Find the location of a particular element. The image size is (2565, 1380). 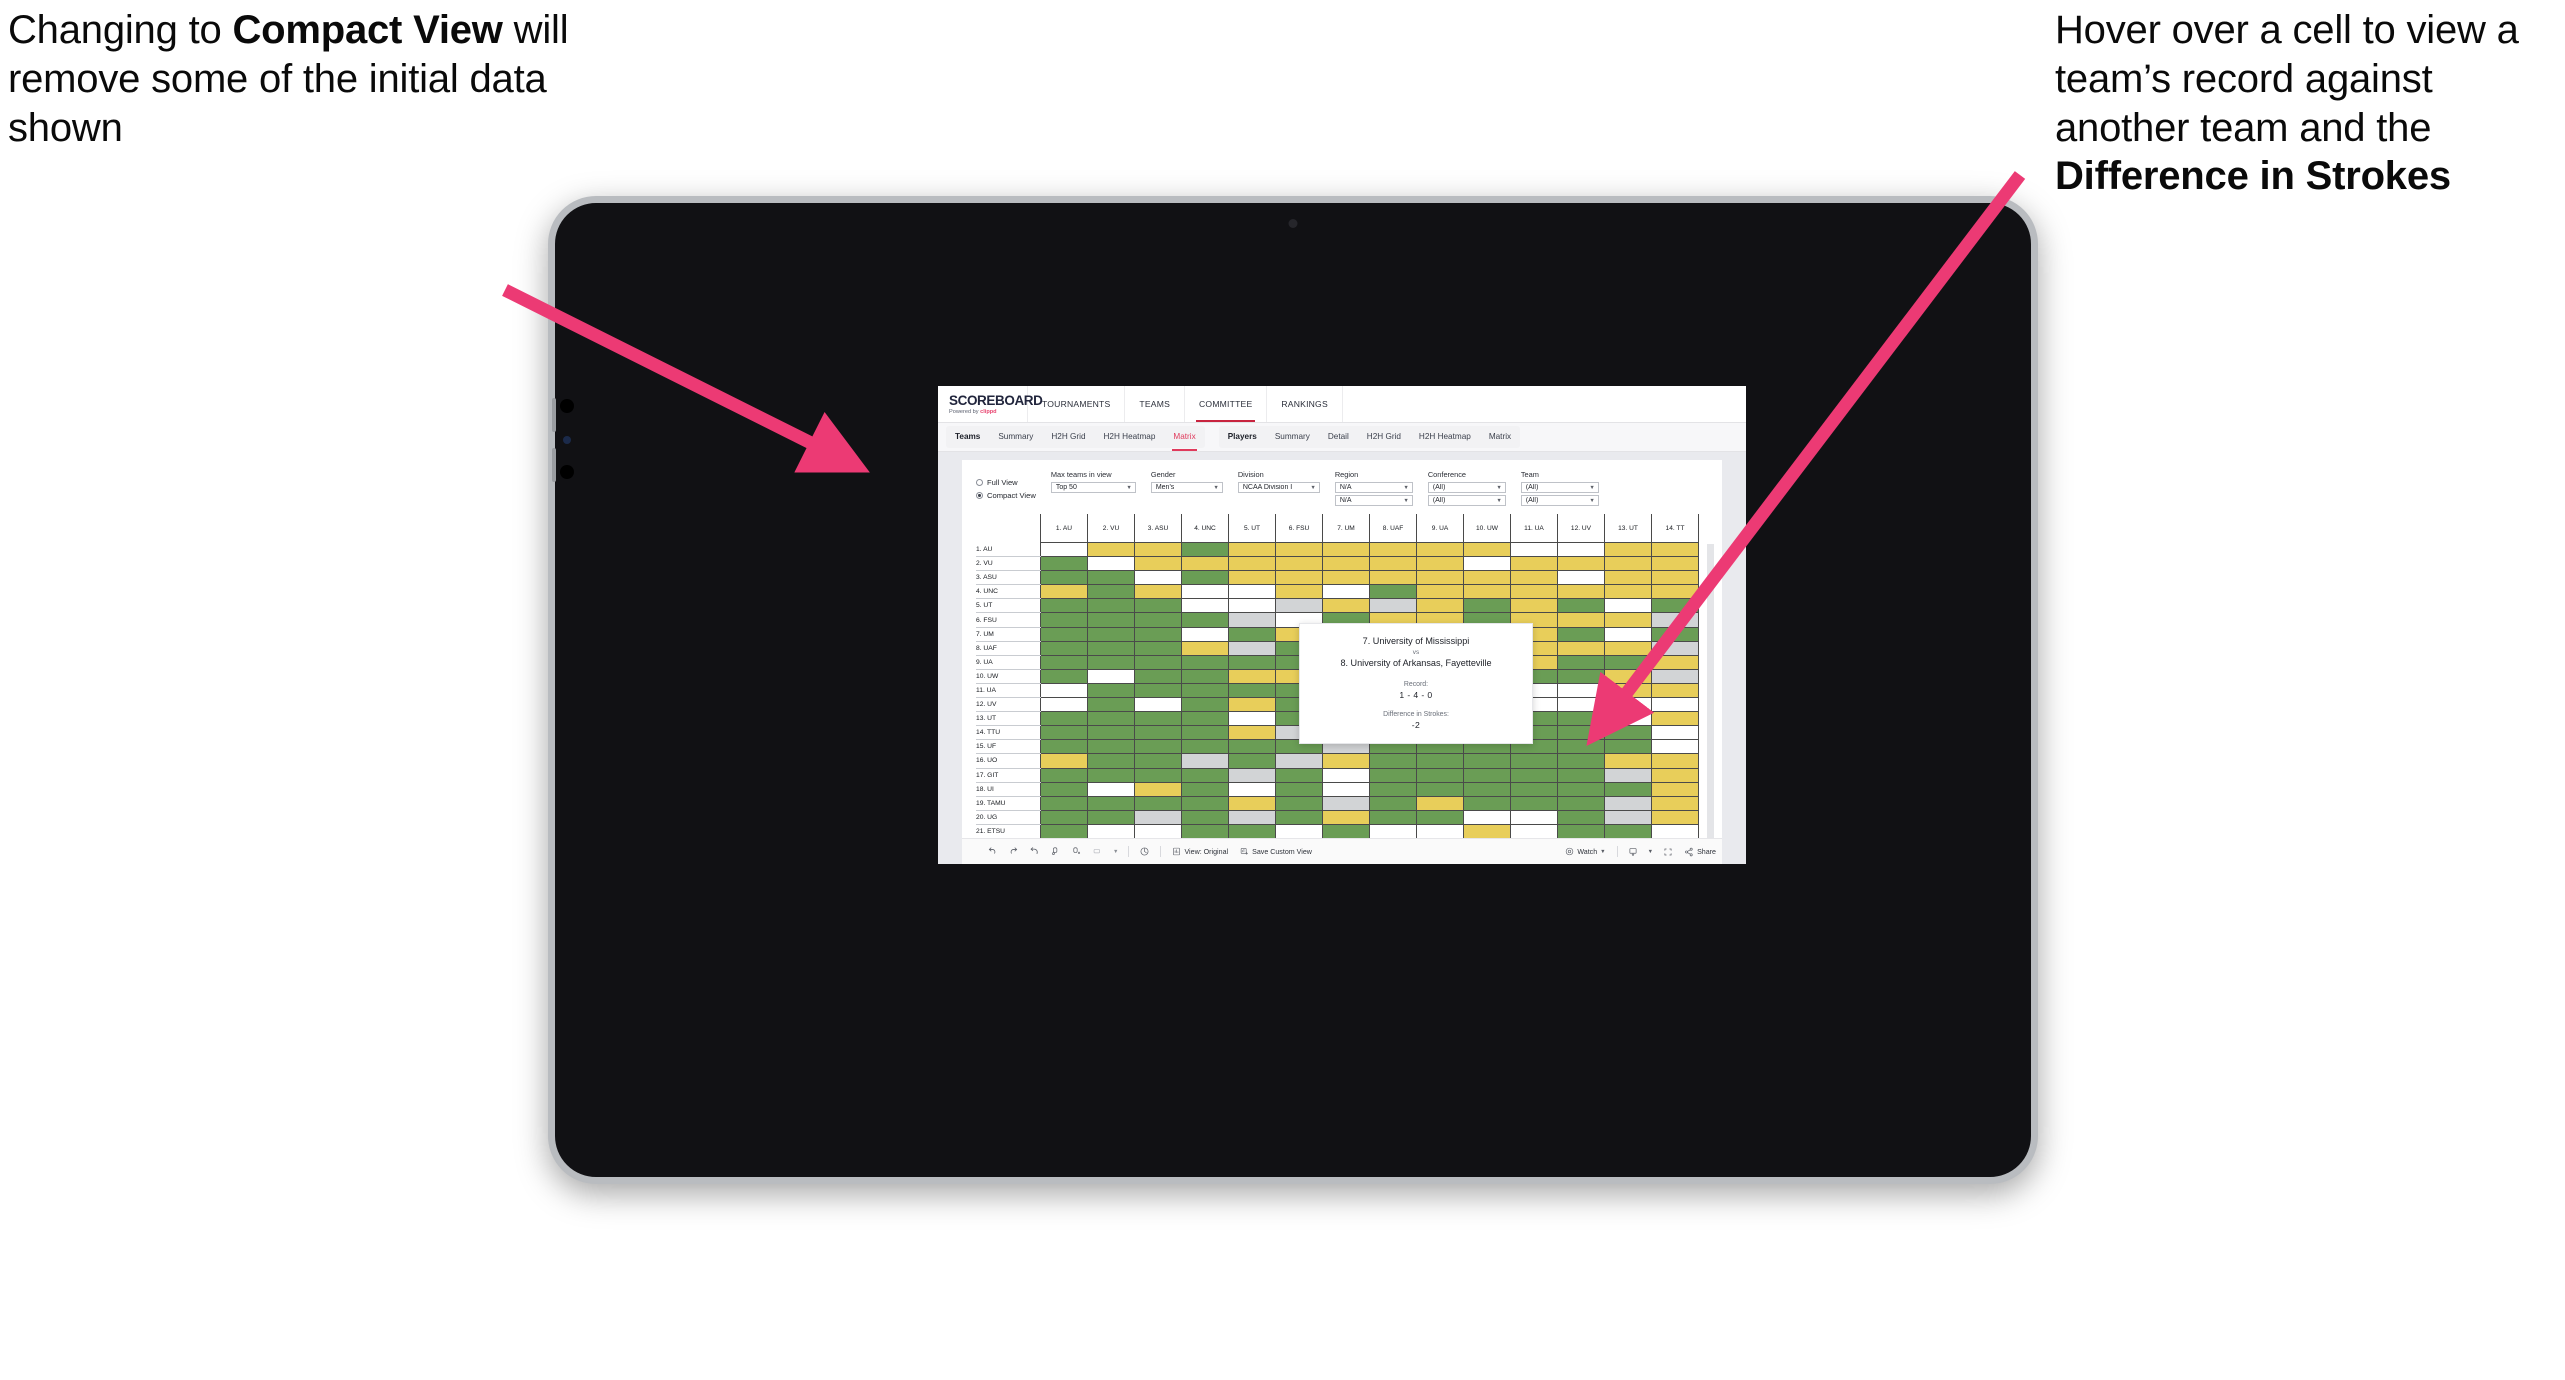

filter-division-select: NCAA Division I ▼ is located at coordinates (1278, 487).